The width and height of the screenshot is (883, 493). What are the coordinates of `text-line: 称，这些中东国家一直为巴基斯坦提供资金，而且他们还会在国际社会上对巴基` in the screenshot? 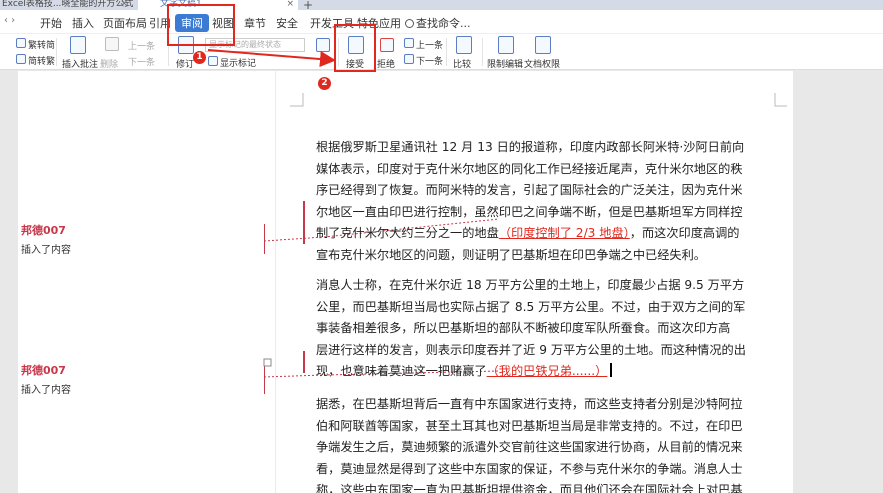 It's located at (529, 488).